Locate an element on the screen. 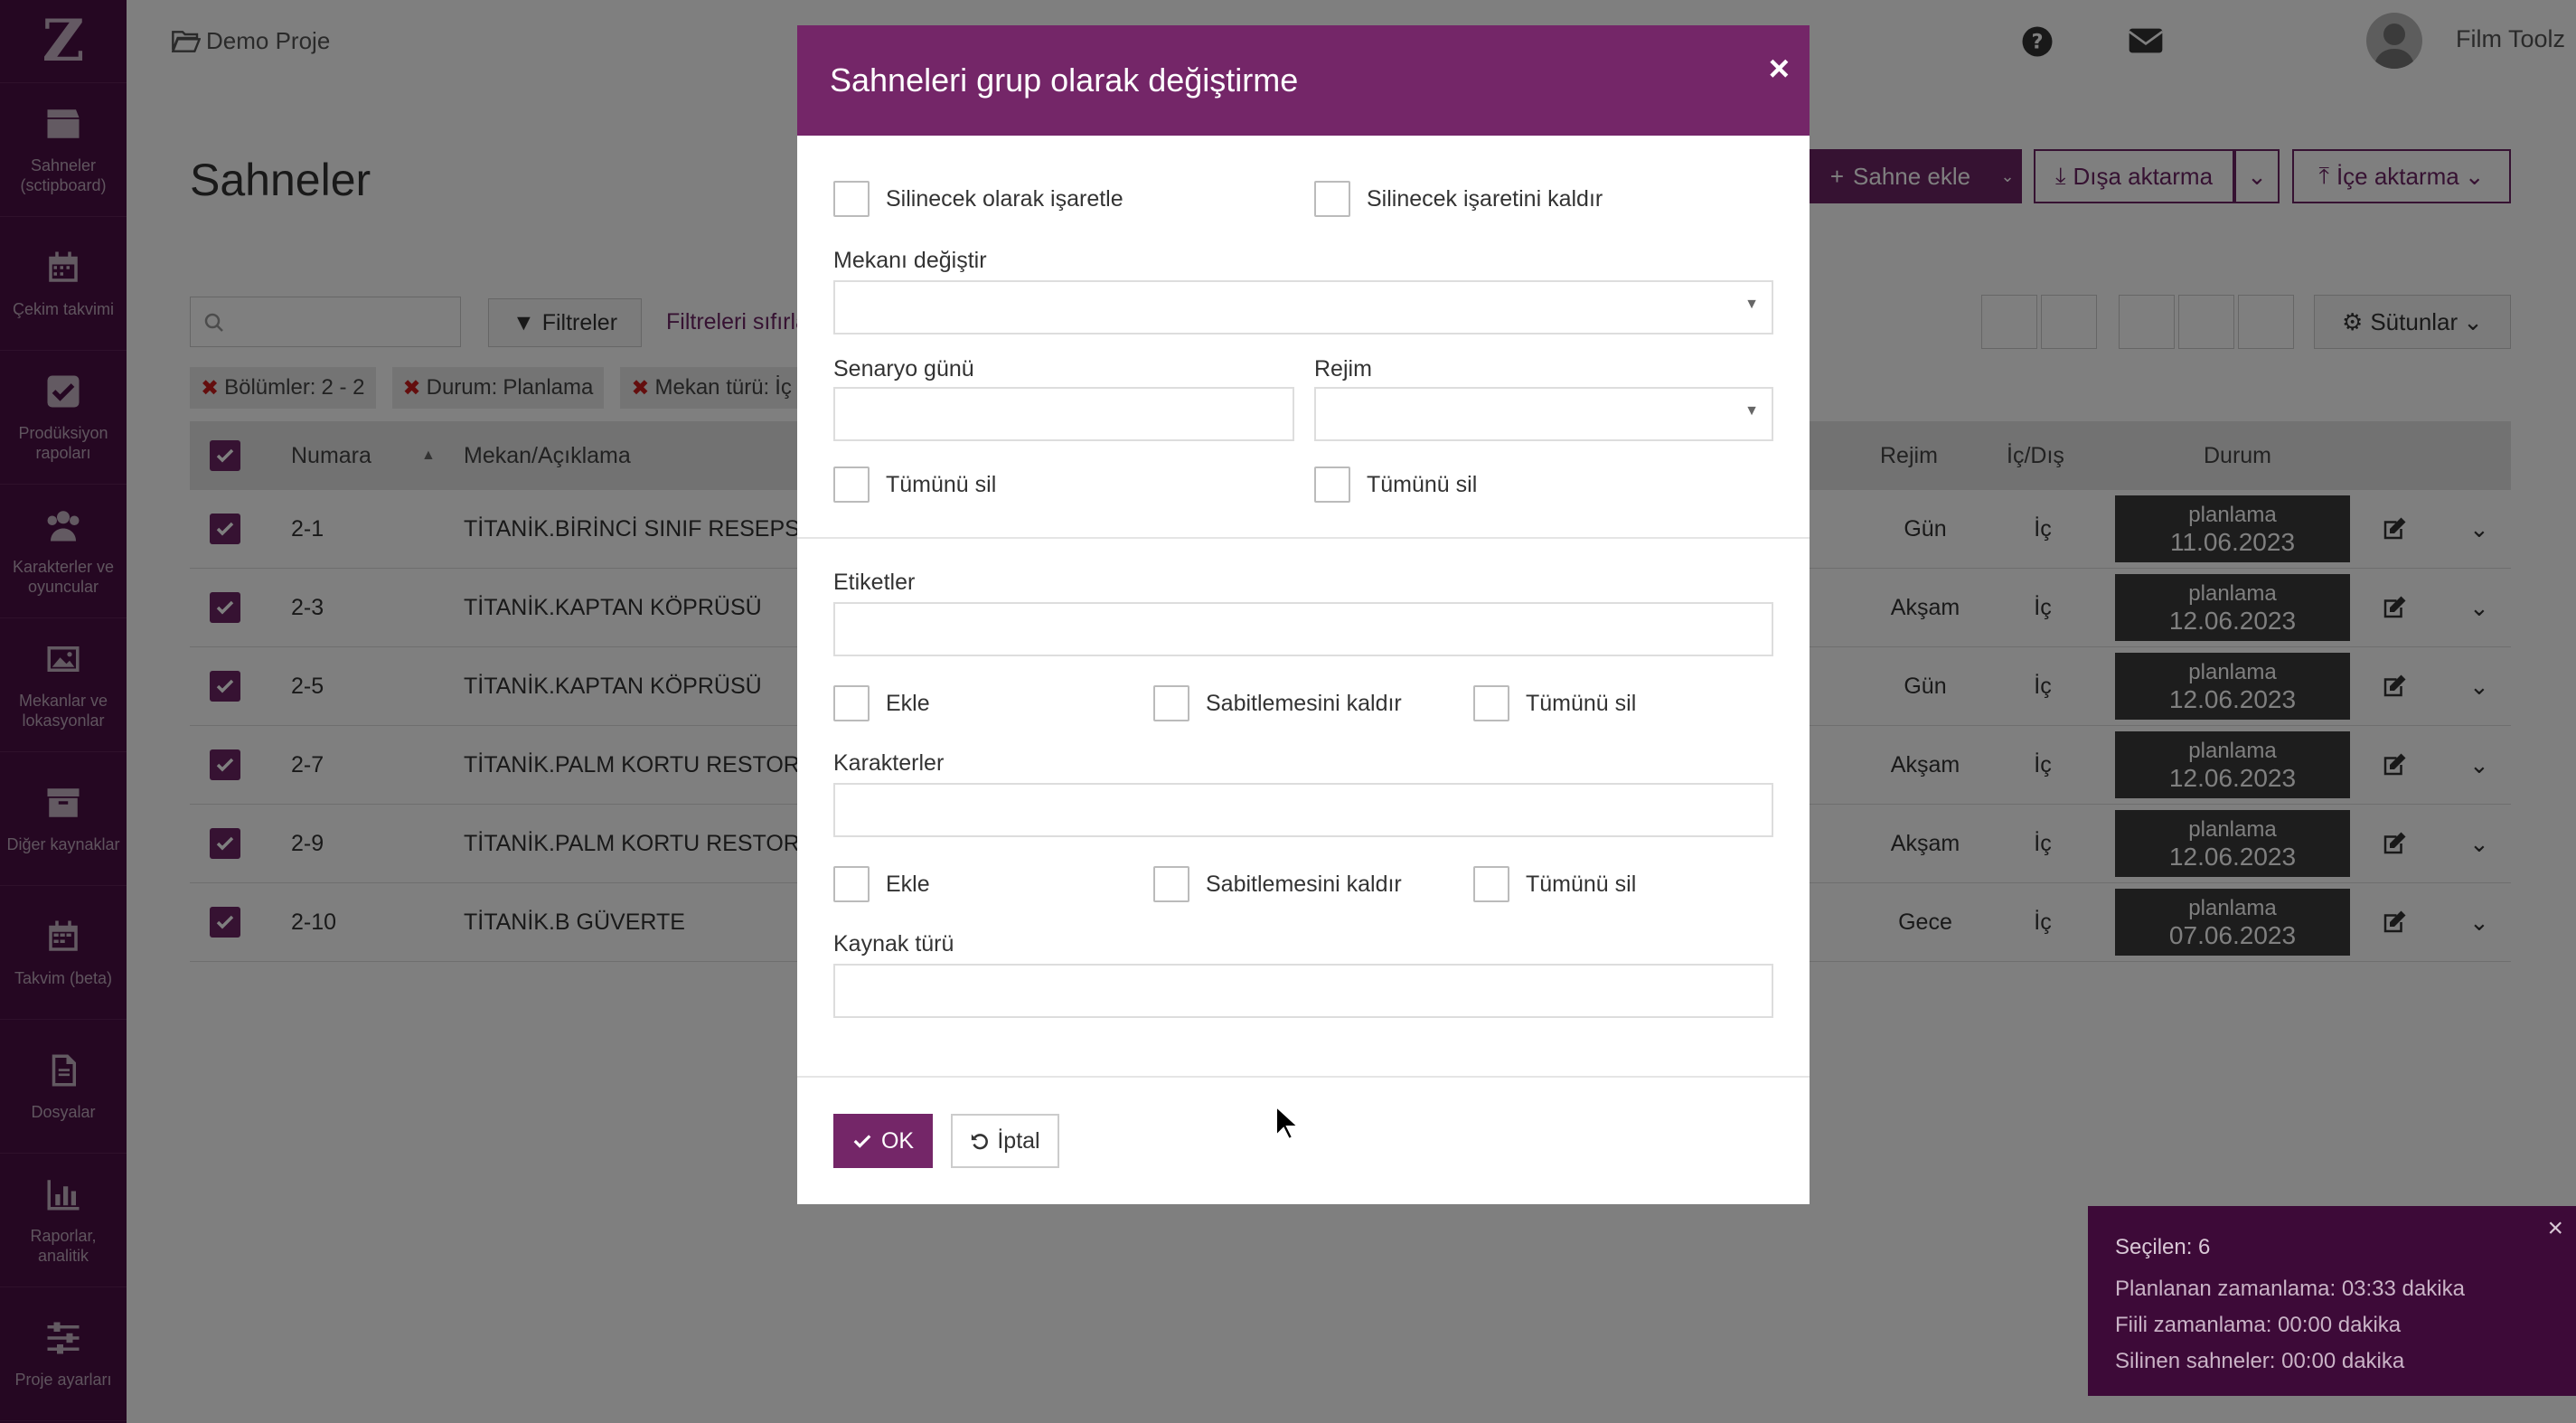  characters-add-checkbox: Ekle is located at coordinates (882, 884).